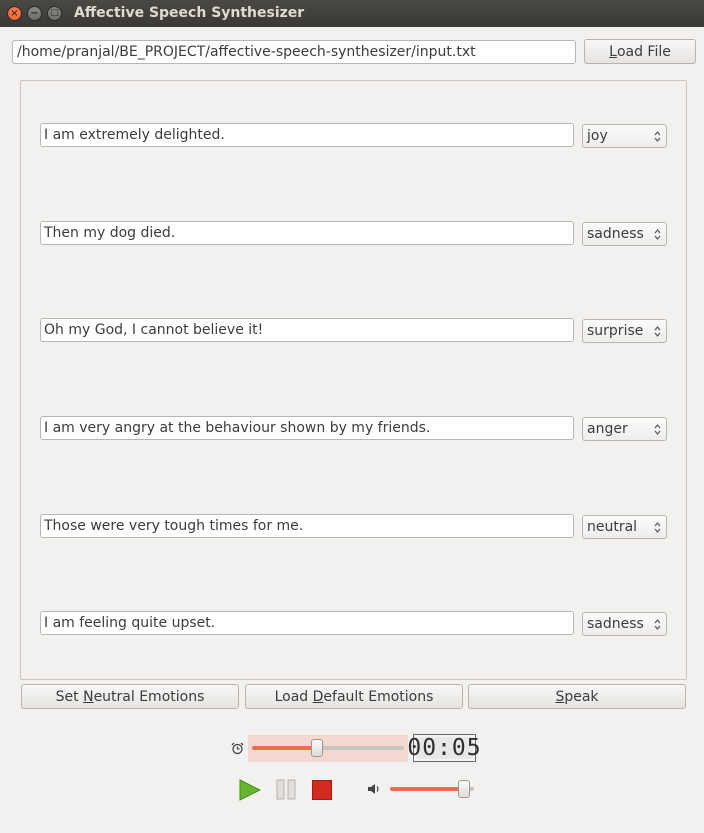  I want to click on maximize-window-button: □, so click(54, 13).